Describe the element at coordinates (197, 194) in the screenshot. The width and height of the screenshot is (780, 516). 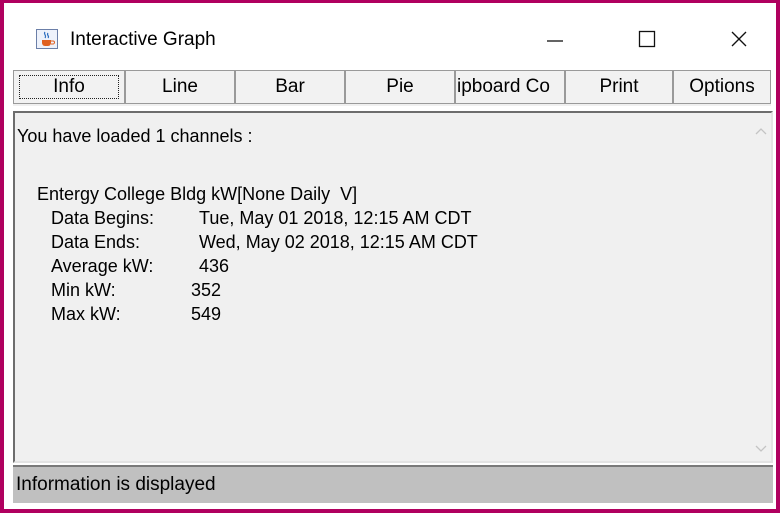
I see `channel-name: Entergy College Bldg kW[None Daily V]` at that location.